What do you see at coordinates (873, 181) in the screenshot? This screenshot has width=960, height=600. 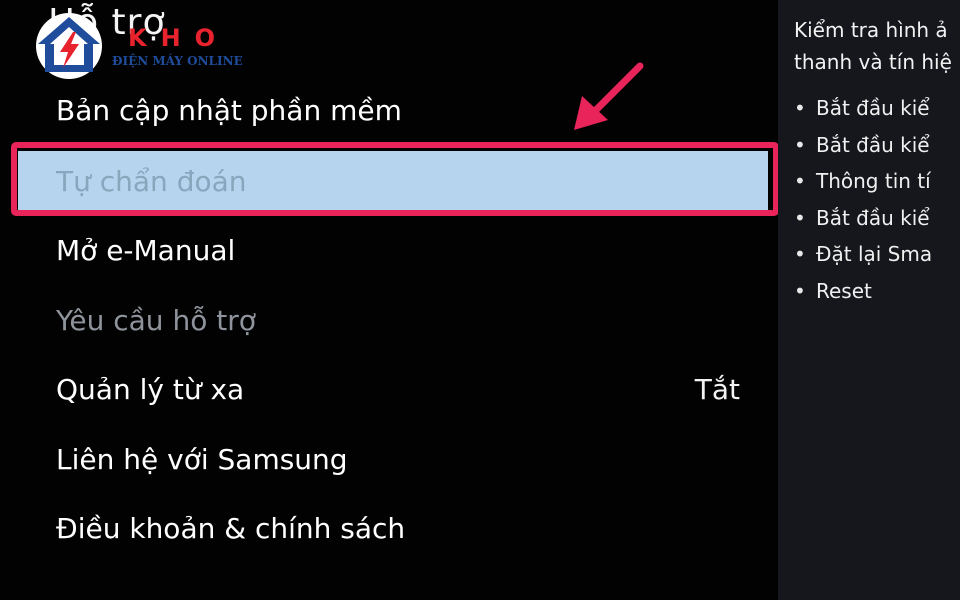 I see `side-list-item-text: Thông tin tí` at bounding box center [873, 181].